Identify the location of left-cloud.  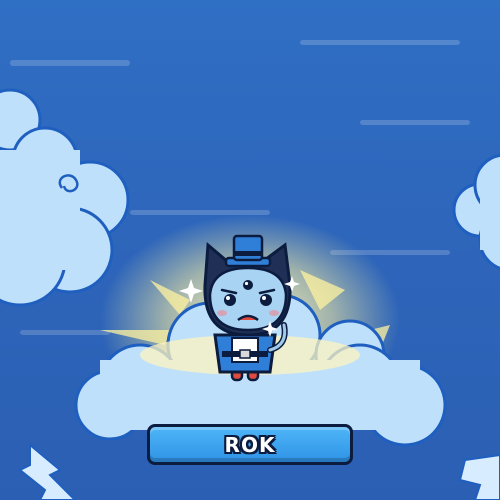
(65, 197).